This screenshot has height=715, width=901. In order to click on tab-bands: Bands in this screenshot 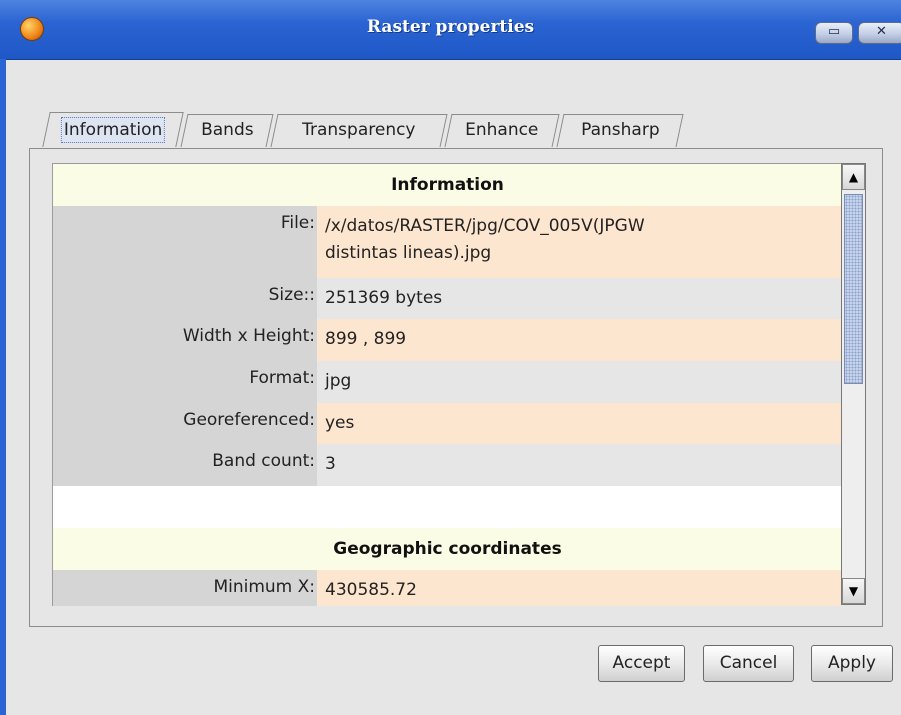, I will do `click(227, 130)`.